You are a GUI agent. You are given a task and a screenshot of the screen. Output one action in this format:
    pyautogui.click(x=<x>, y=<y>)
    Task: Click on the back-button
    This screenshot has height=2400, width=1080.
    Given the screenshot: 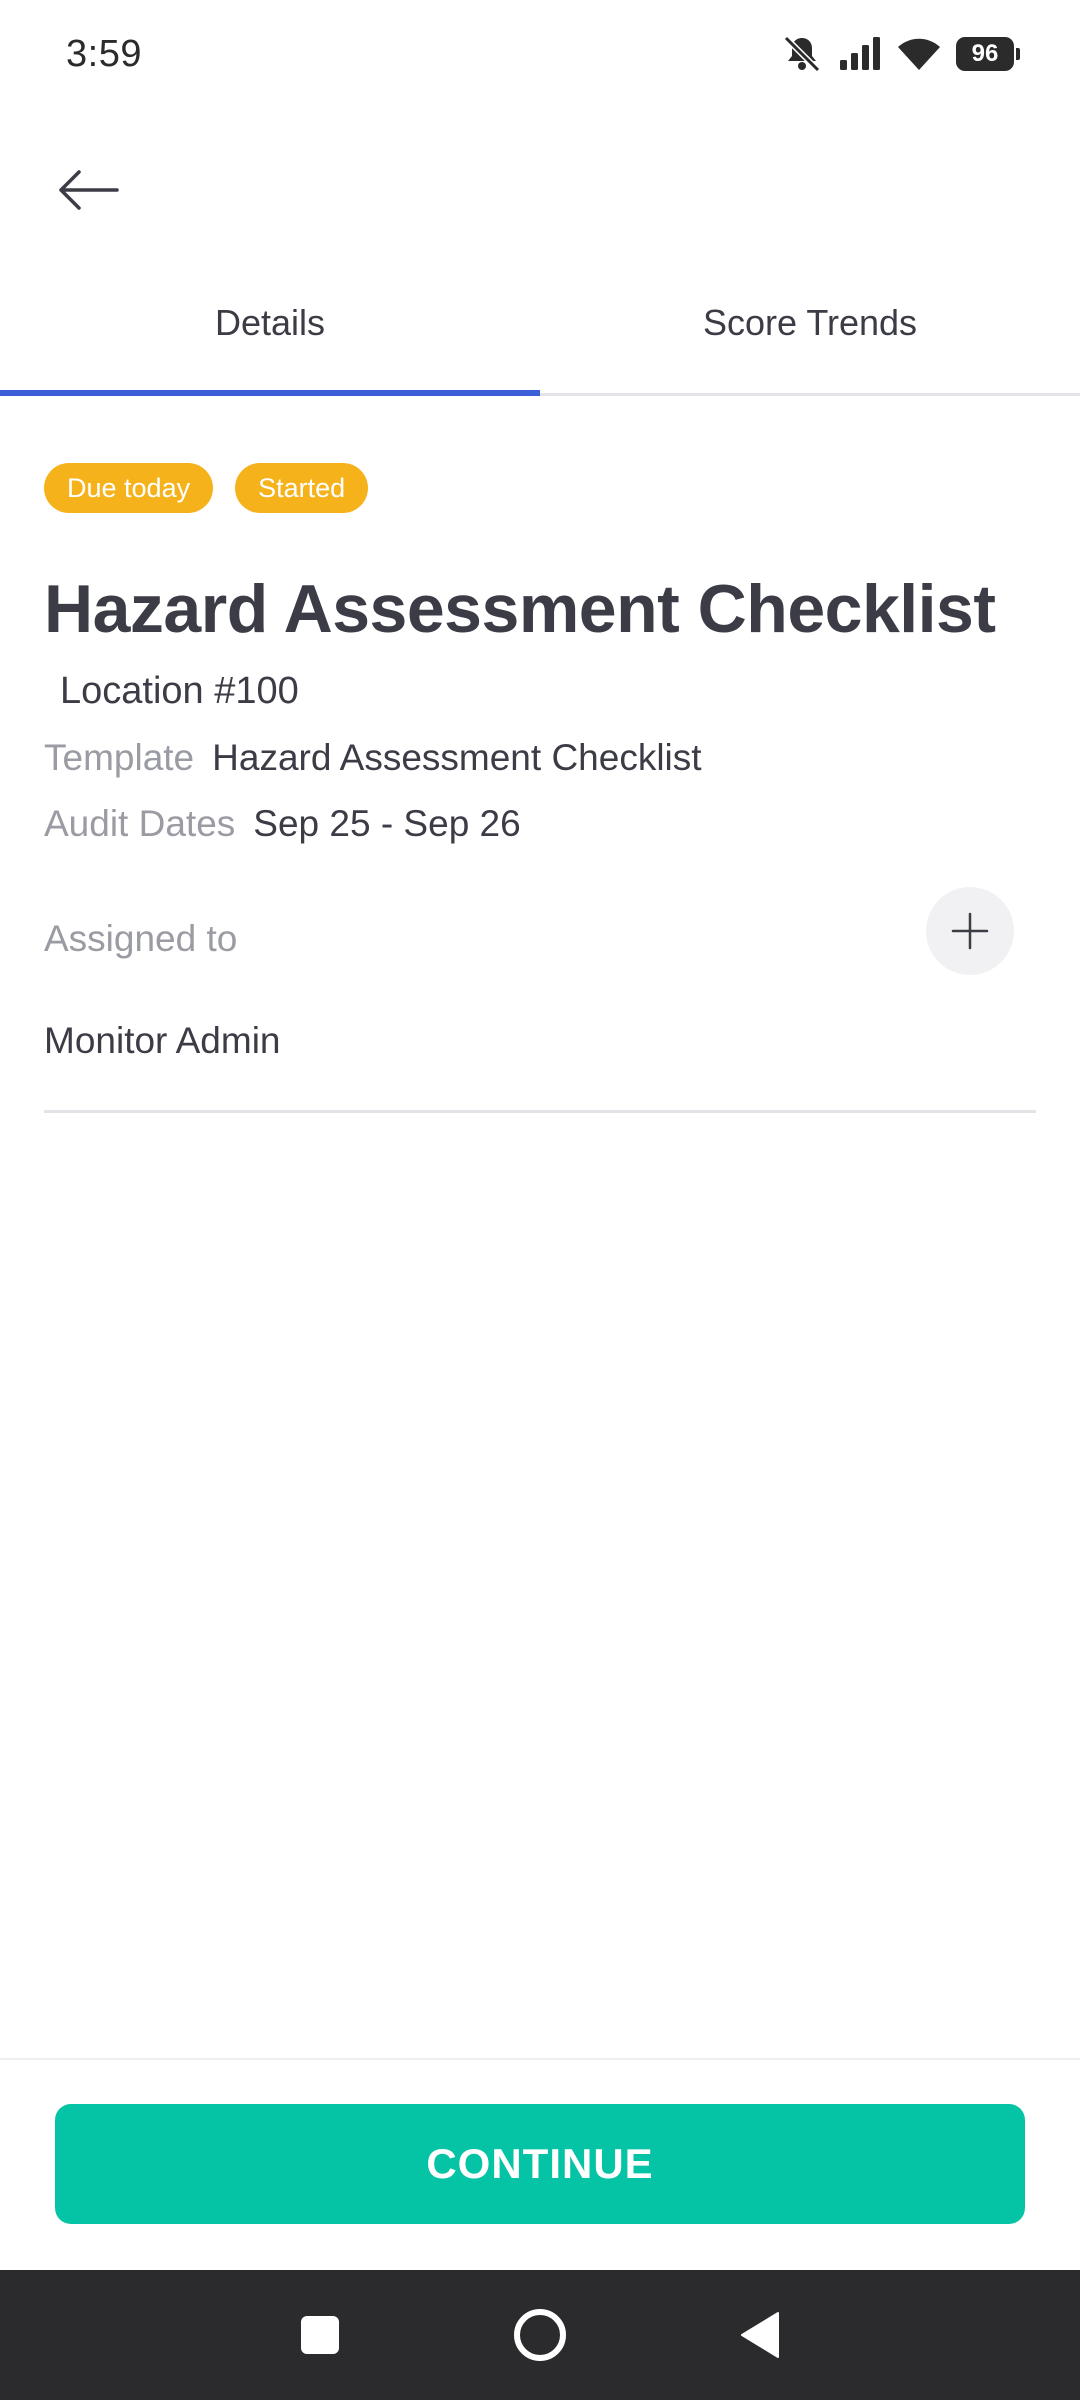 What is the action you would take?
    pyautogui.click(x=89, y=190)
    